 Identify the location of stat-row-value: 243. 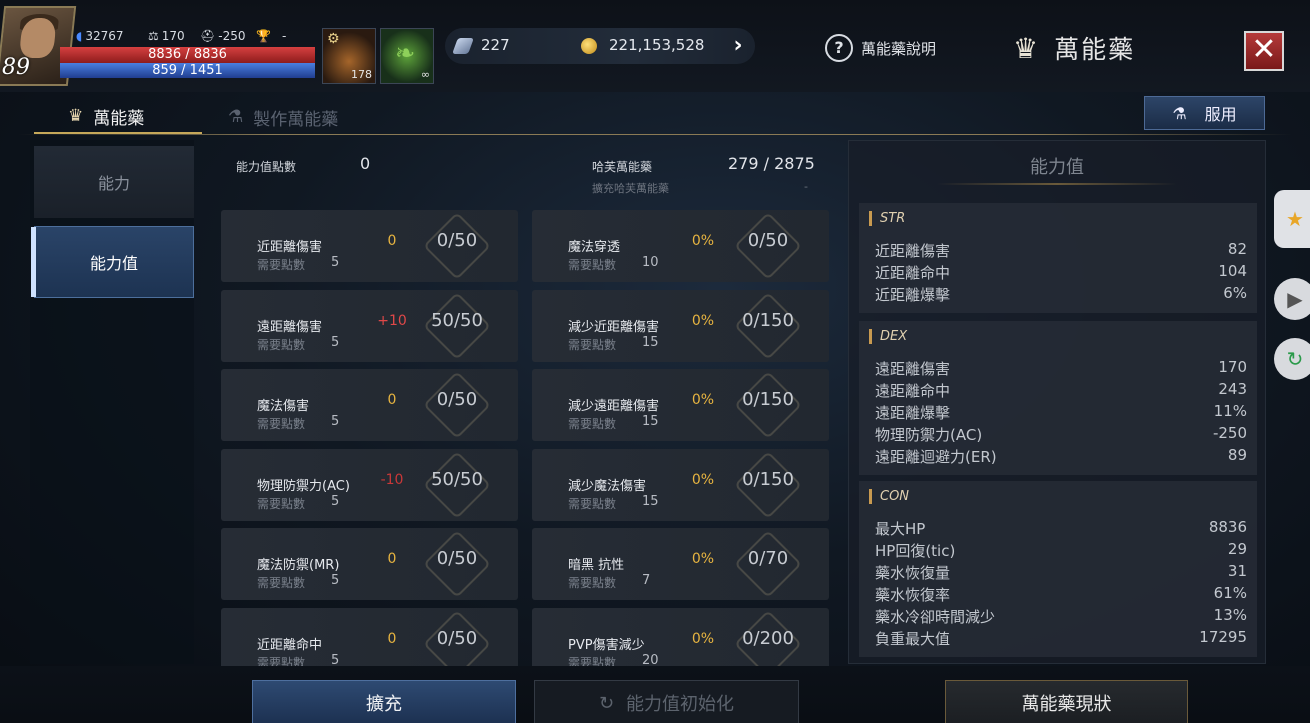
(1232, 389).